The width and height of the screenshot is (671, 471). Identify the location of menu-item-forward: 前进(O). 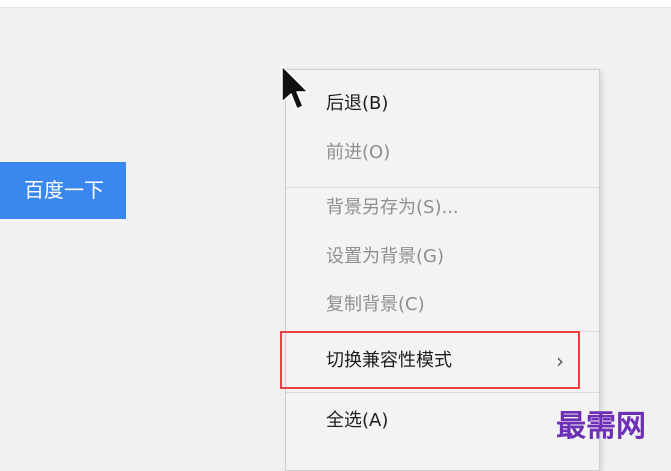
(442, 153).